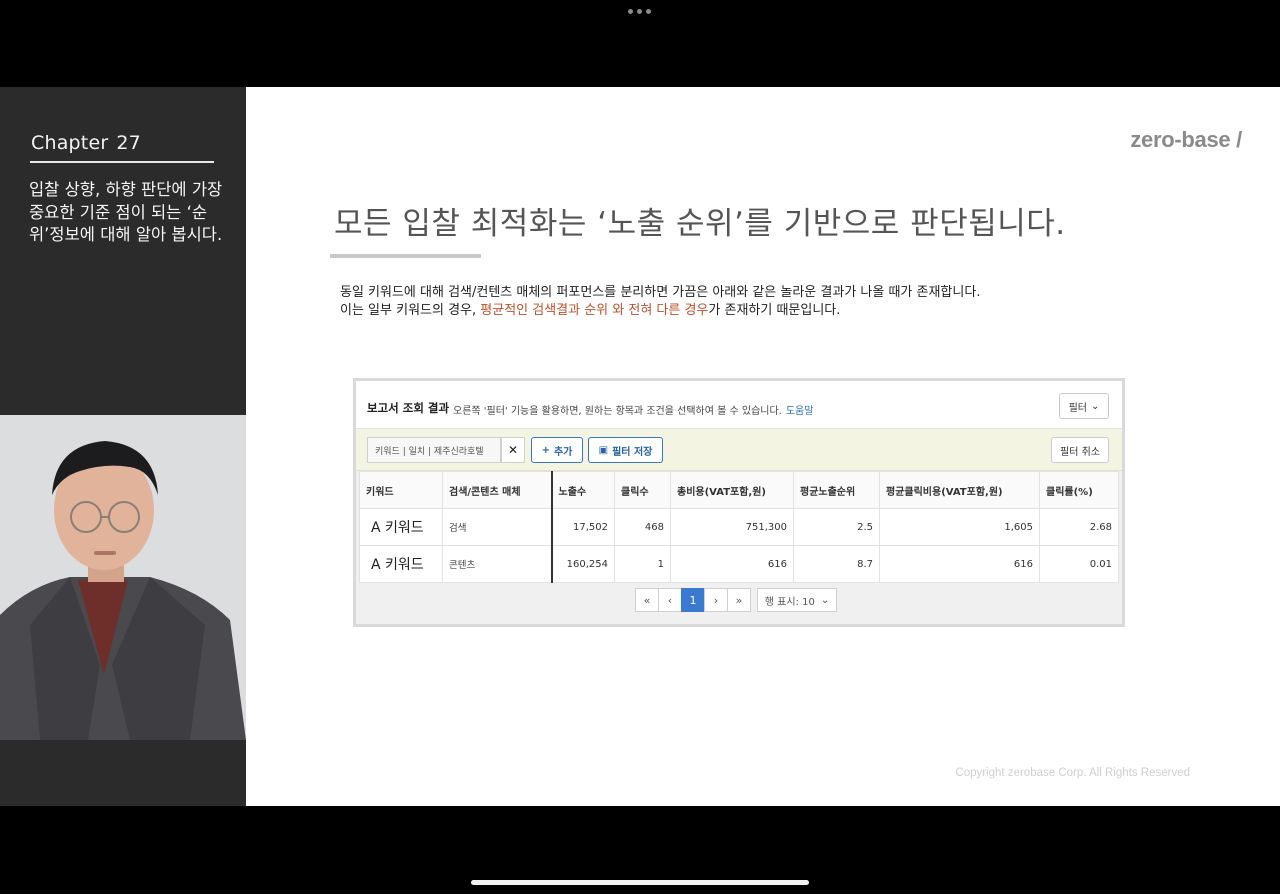 This screenshot has width=1280, height=894. Describe the element at coordinates (122, 162) in the screenshot. I see `chapter-divider` at that location.